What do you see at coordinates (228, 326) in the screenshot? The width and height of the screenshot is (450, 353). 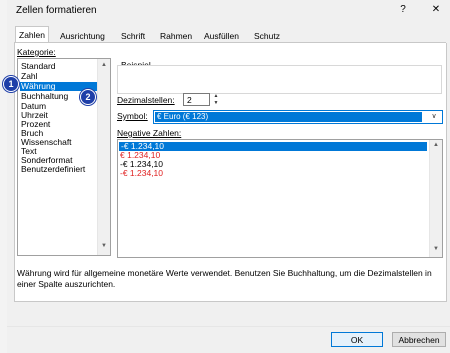 I see `button-divider` at bounding box center [228, 326].